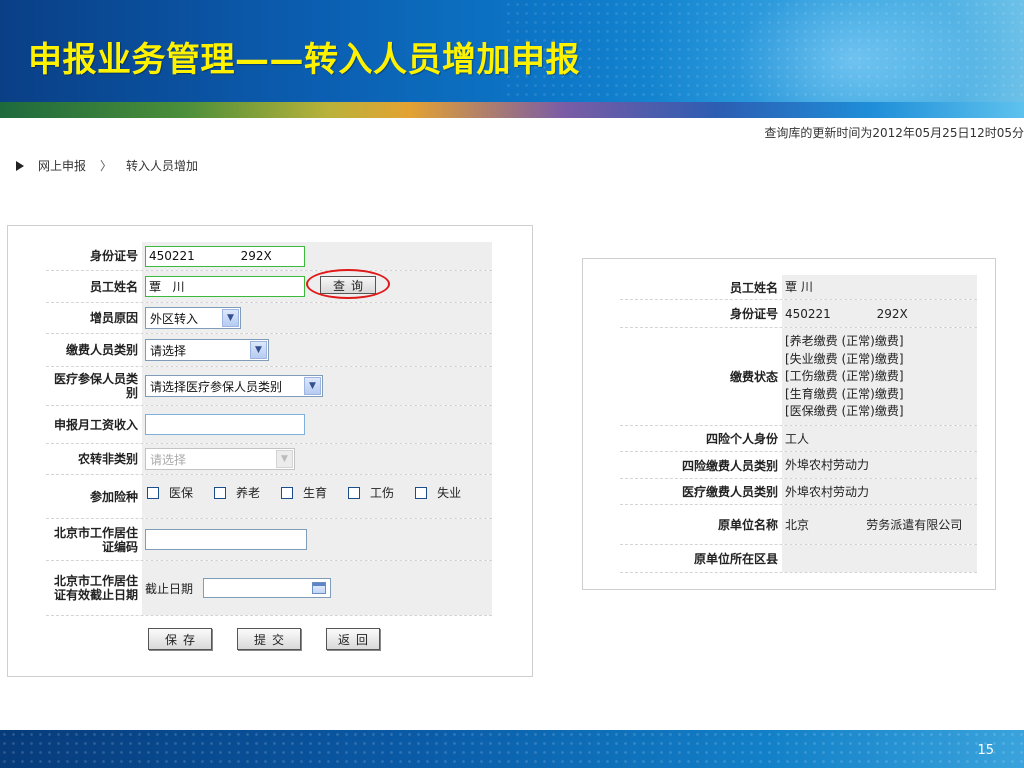 Image resolution: width=1024 pixels, height=768 pixels. What do you see at coordinates (753, 287) in the screenshot?
I see `info-name-label: 员工姓名` at bounding box center [753, 287].